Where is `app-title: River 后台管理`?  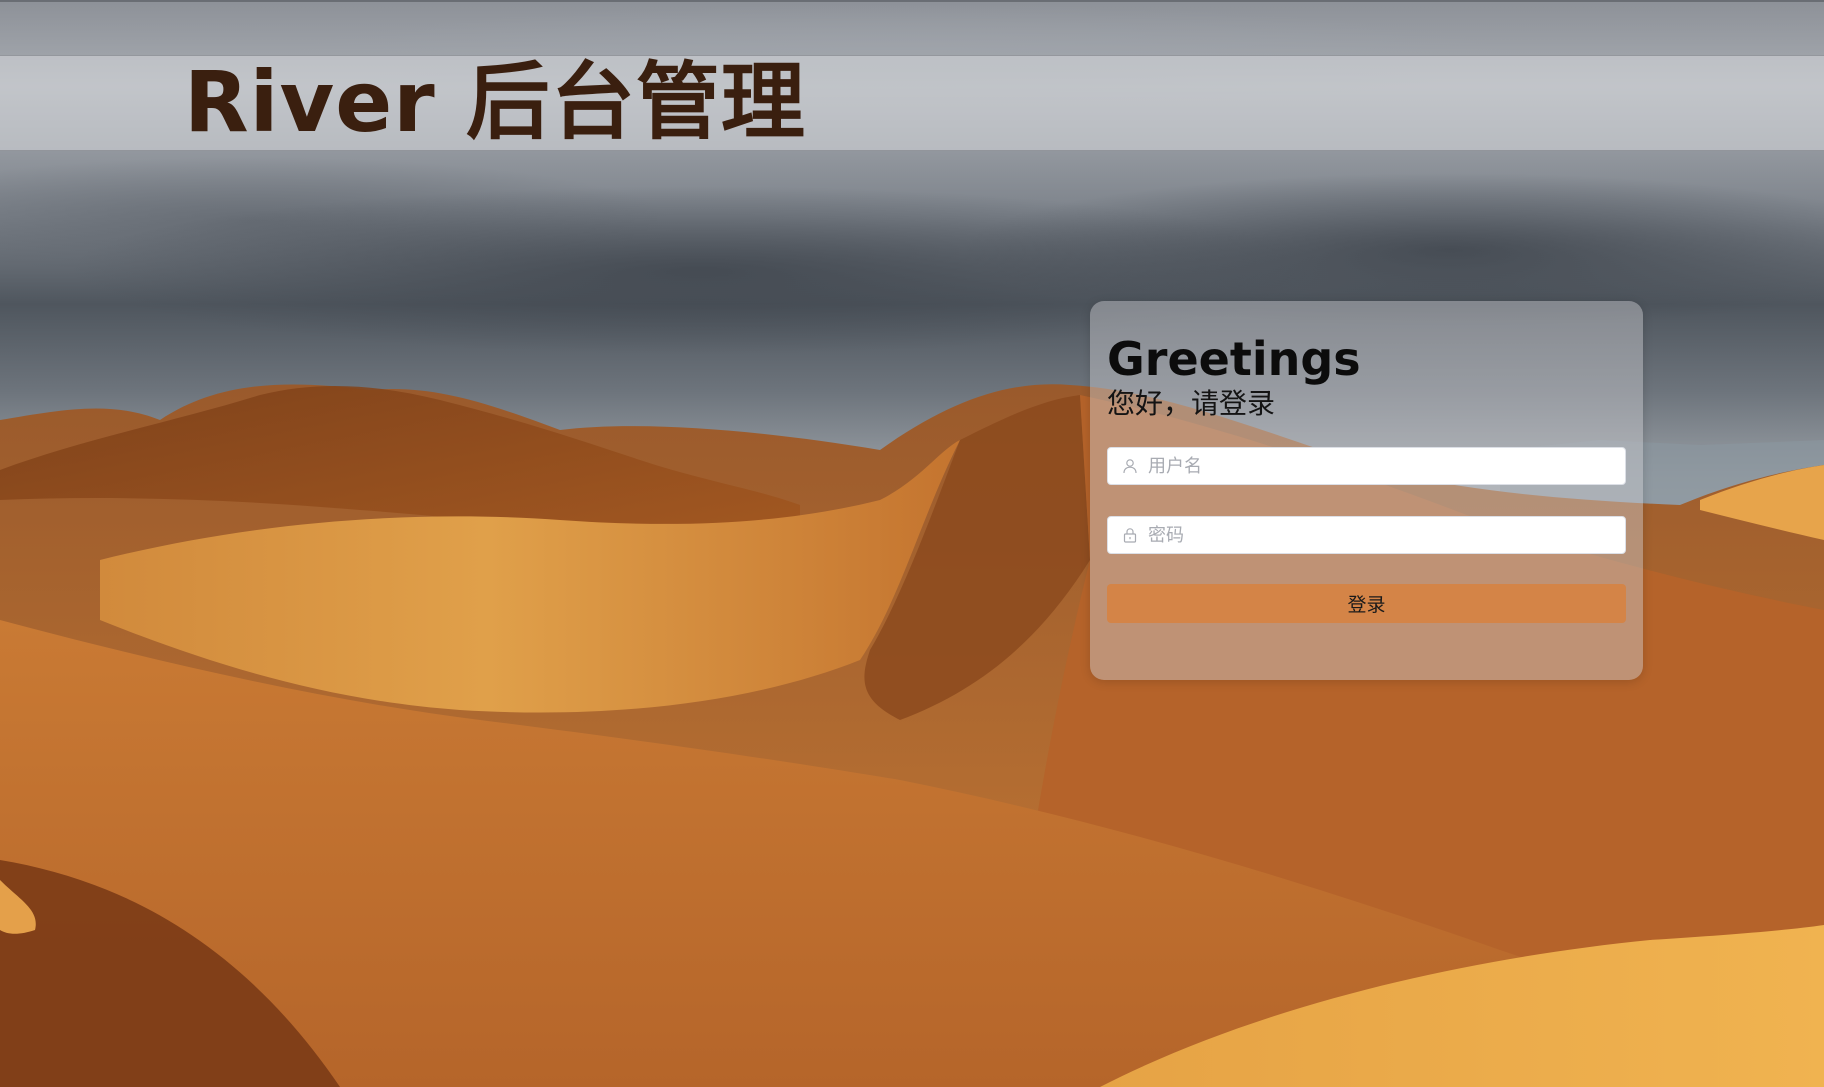
app-title: River 后台管理 is located at coordinates (495, 102).